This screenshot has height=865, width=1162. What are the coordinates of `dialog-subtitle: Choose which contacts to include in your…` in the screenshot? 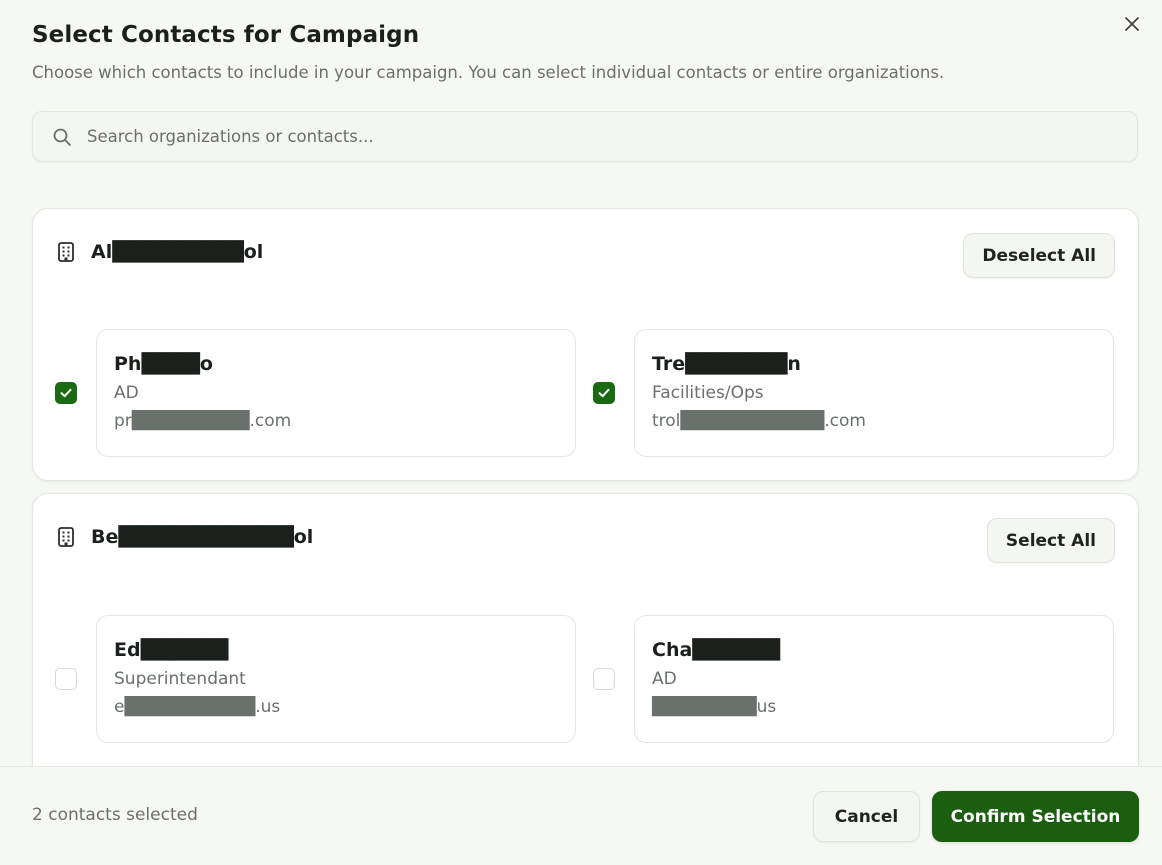 It's located at (488, 72).